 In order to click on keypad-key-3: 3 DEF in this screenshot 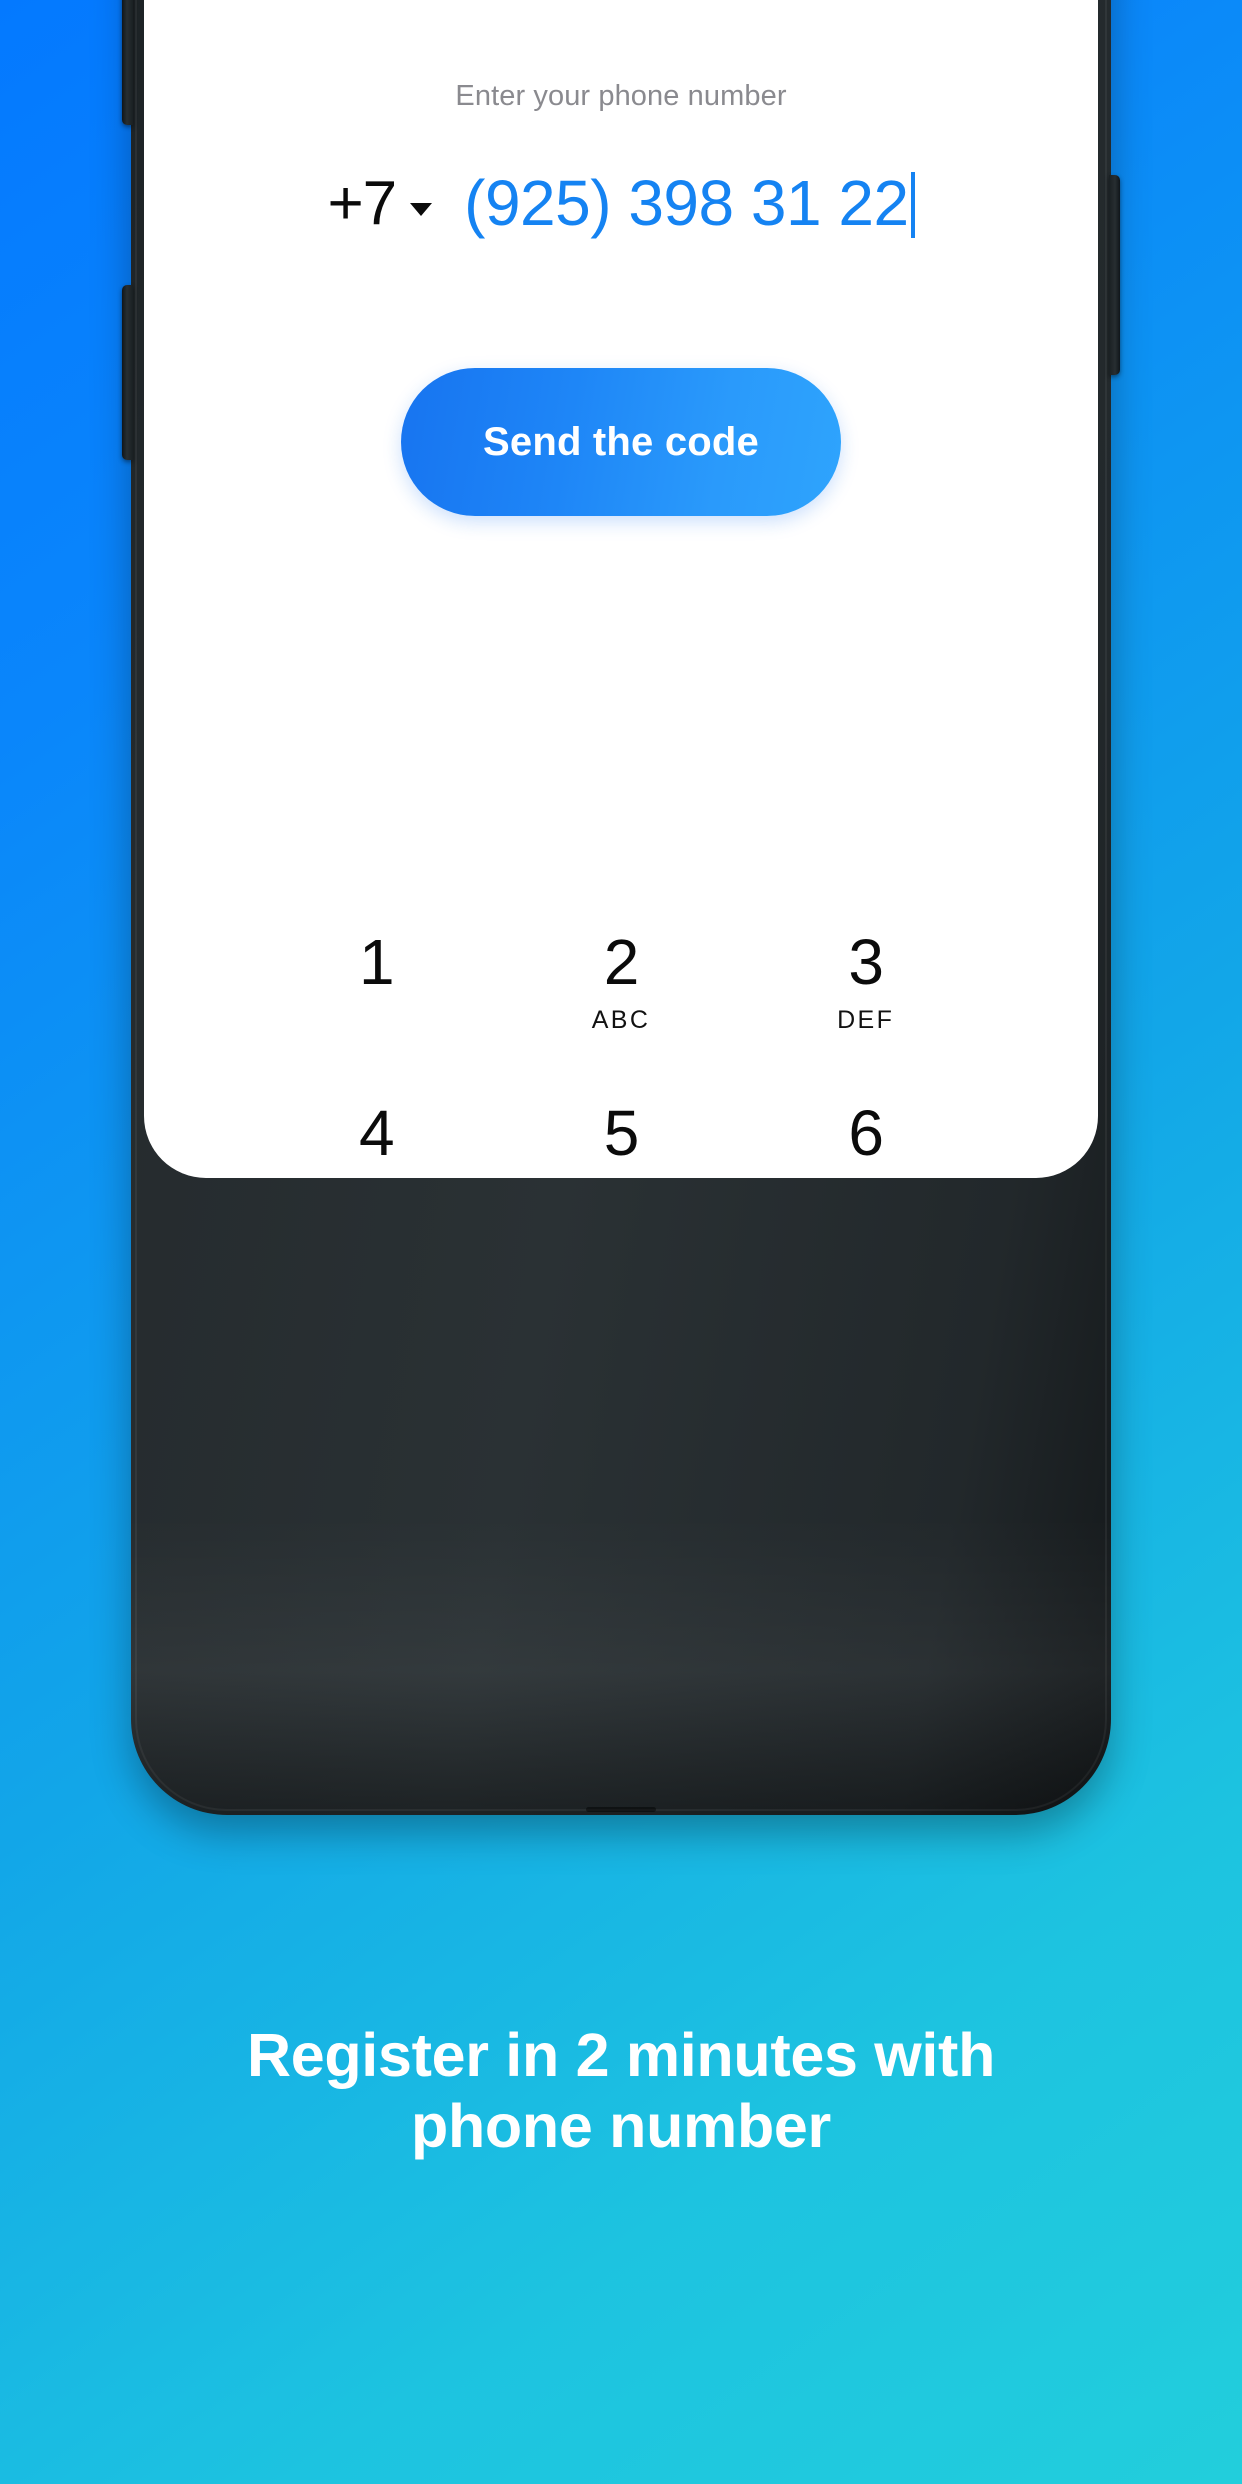, I will do `click(865, 993)`.